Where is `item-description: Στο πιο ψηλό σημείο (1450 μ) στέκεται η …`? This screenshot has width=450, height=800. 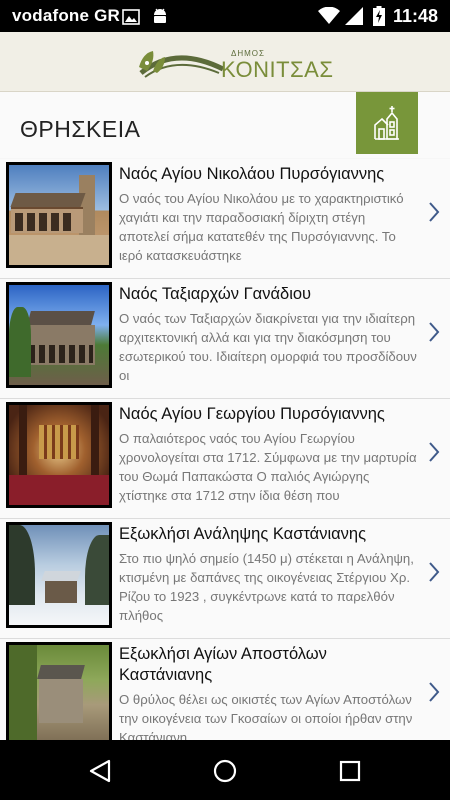
item-description: Στο πιο ψηλό σημείο (1450 μ) στέκεται η … is located at coordinates (266, 587).